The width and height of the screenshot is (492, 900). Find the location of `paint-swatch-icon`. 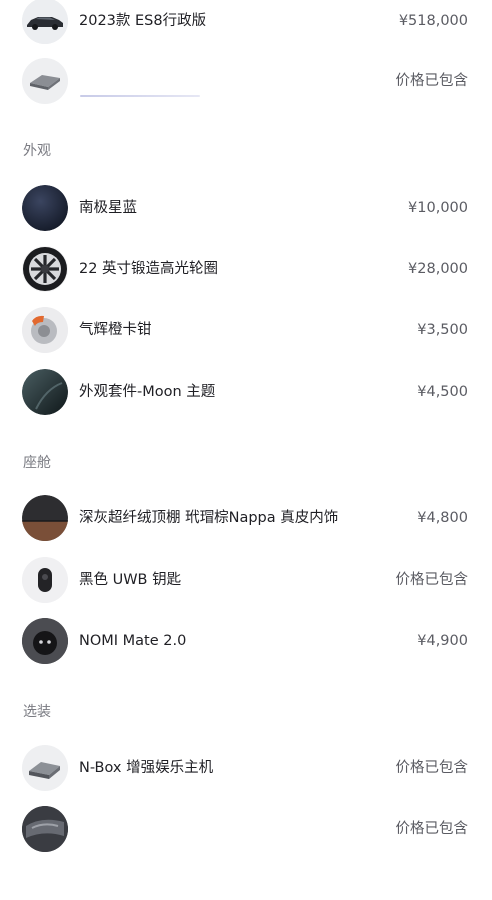

paint-swatch-icon is located at coordinates (45, 208).